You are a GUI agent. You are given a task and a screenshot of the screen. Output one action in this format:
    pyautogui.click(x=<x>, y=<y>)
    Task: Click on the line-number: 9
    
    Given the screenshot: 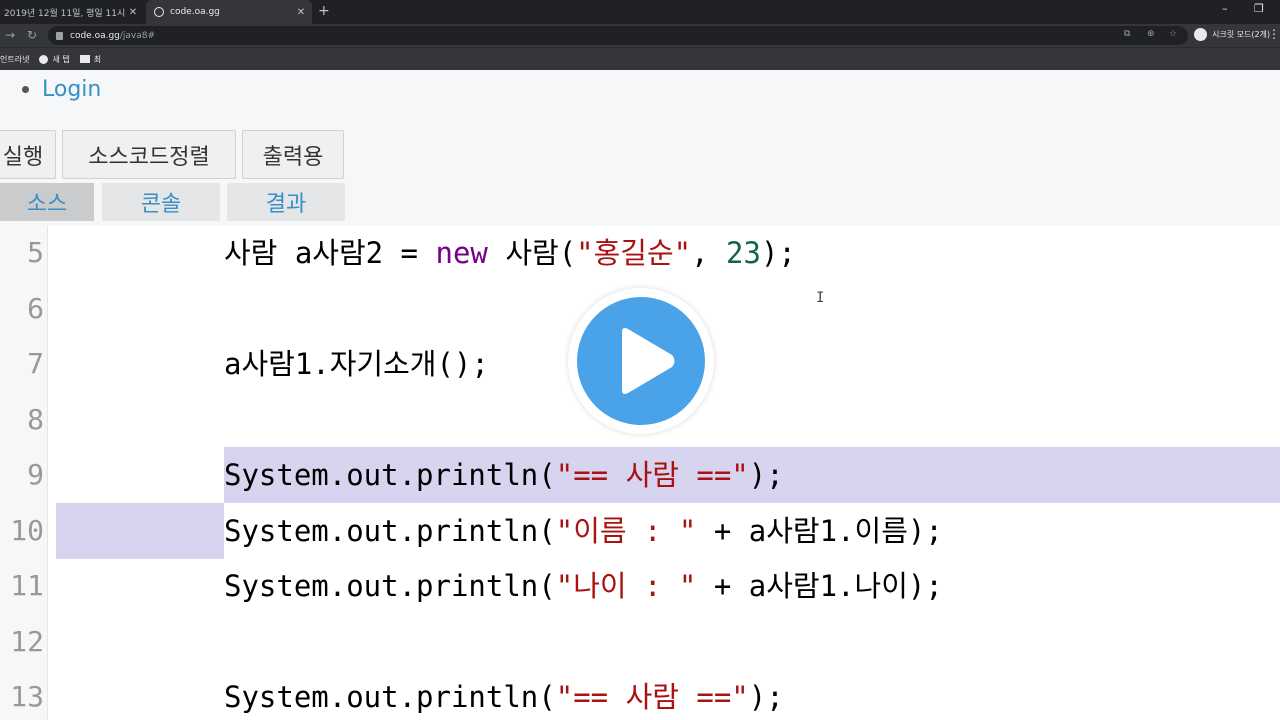 What is the action you would take?
    pyautogui.click(x=35, y=474)
    